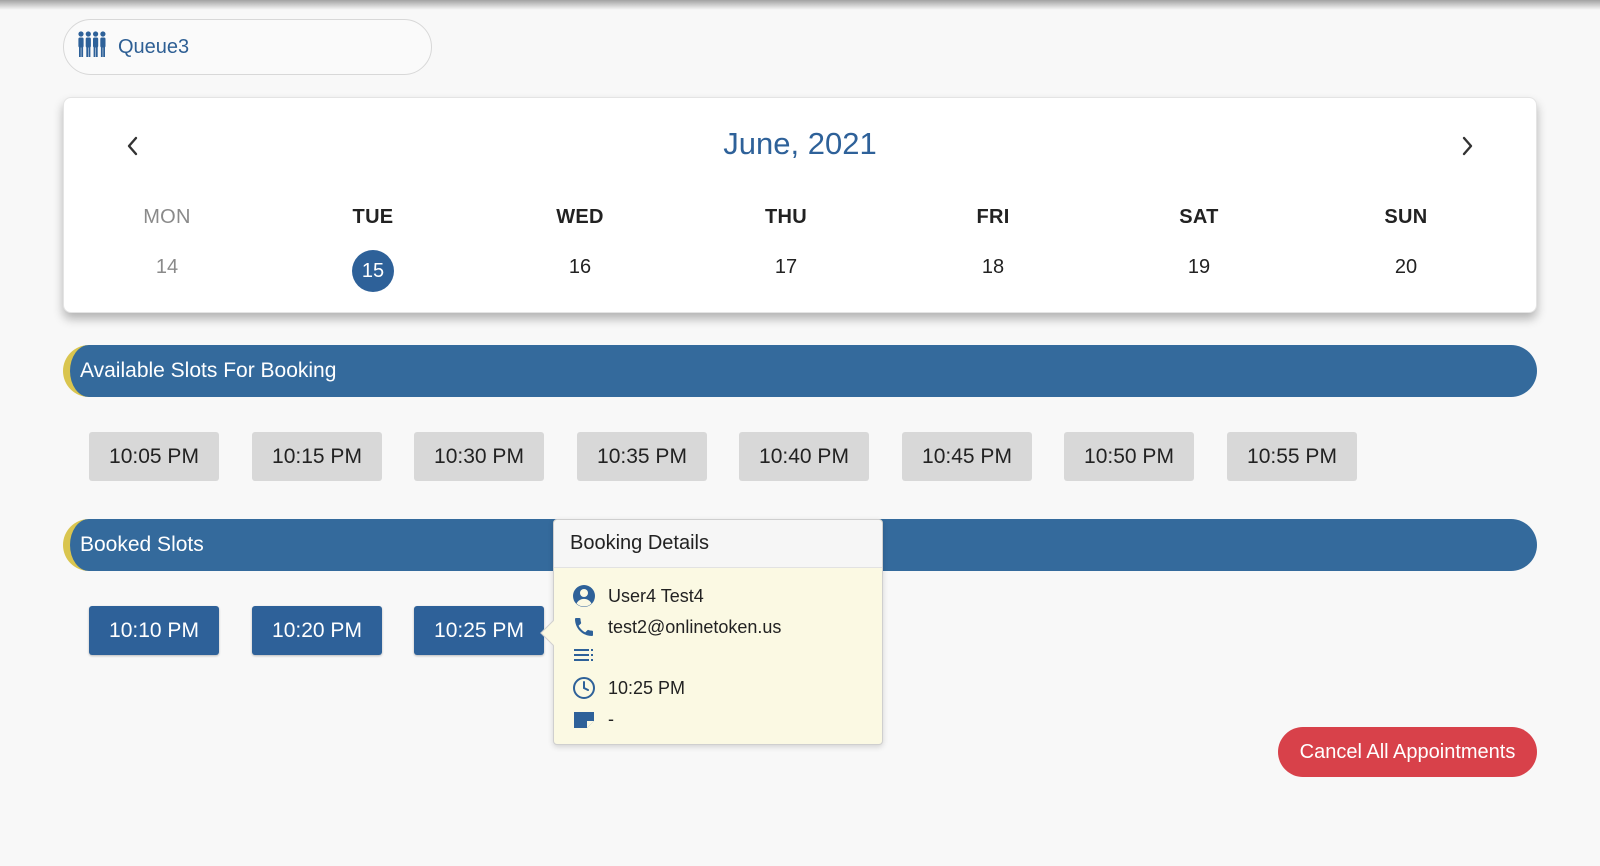  What do you see at coordinates (583, 655) in the screenshot?
I see `notes-list-icon` at bounding box center [583, 655].